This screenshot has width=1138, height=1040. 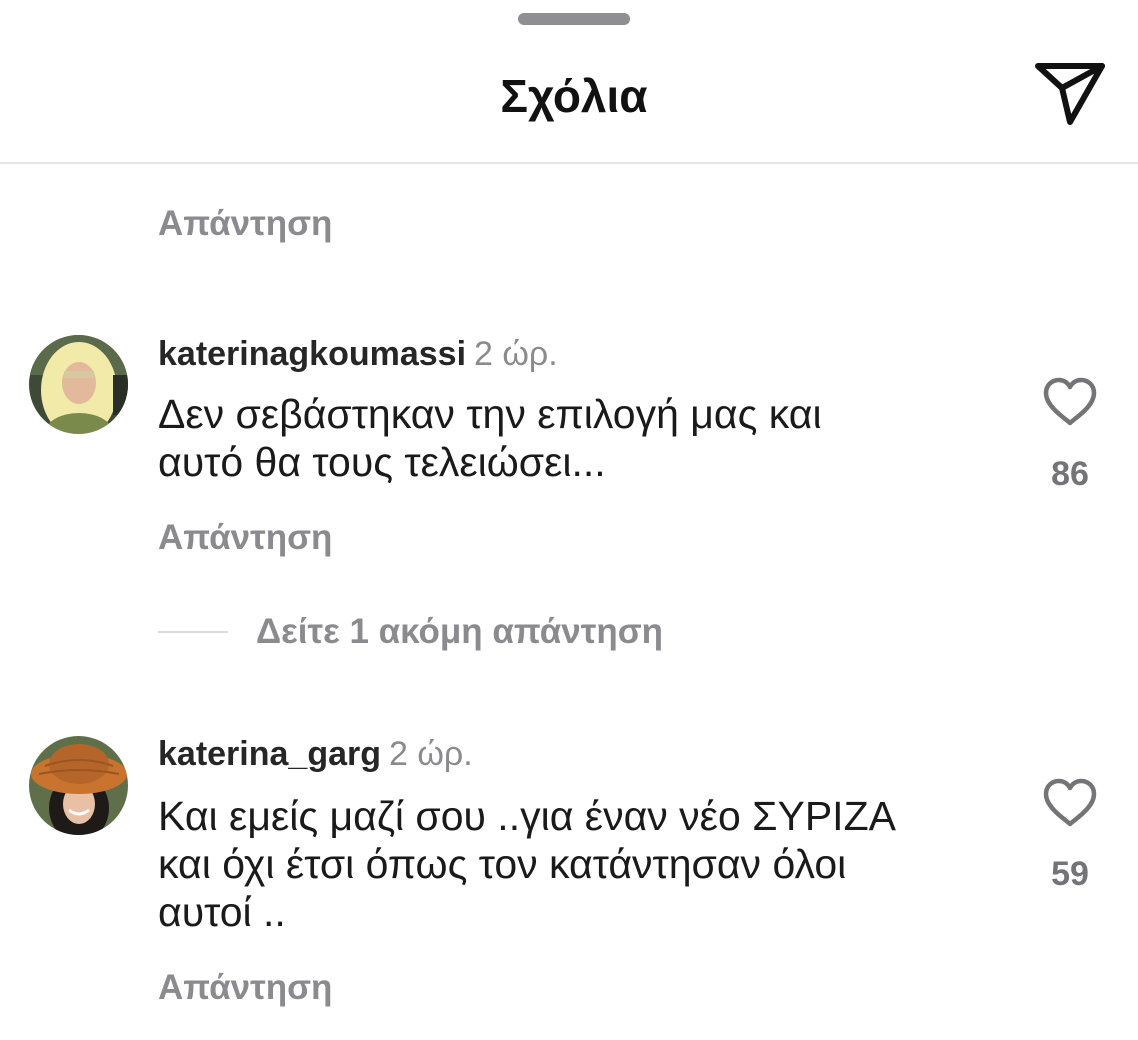 I want to click on send-paper-plane-icon, so click(x=1070, y=94).